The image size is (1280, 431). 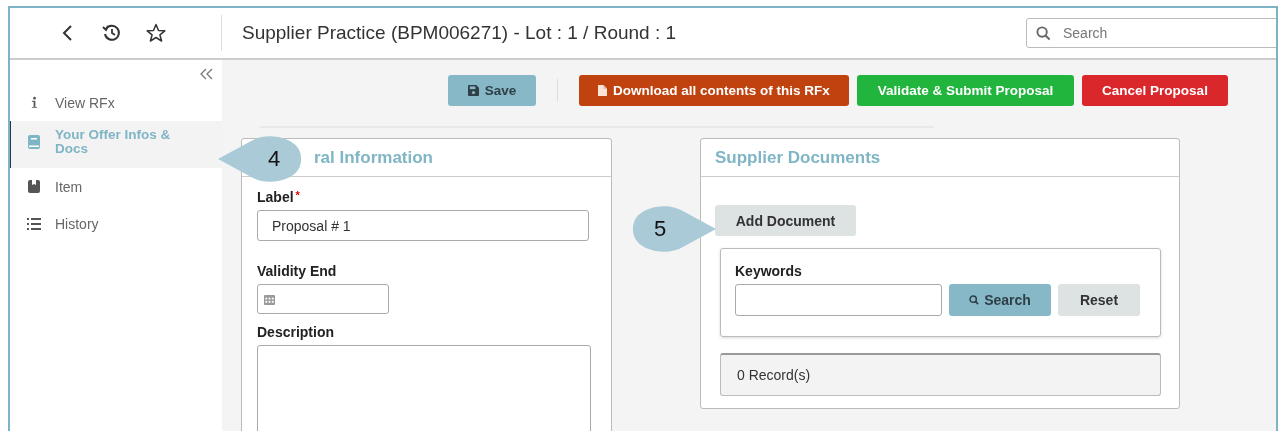 I want to click on field-label: Keywords, so click(x=769, y=271).